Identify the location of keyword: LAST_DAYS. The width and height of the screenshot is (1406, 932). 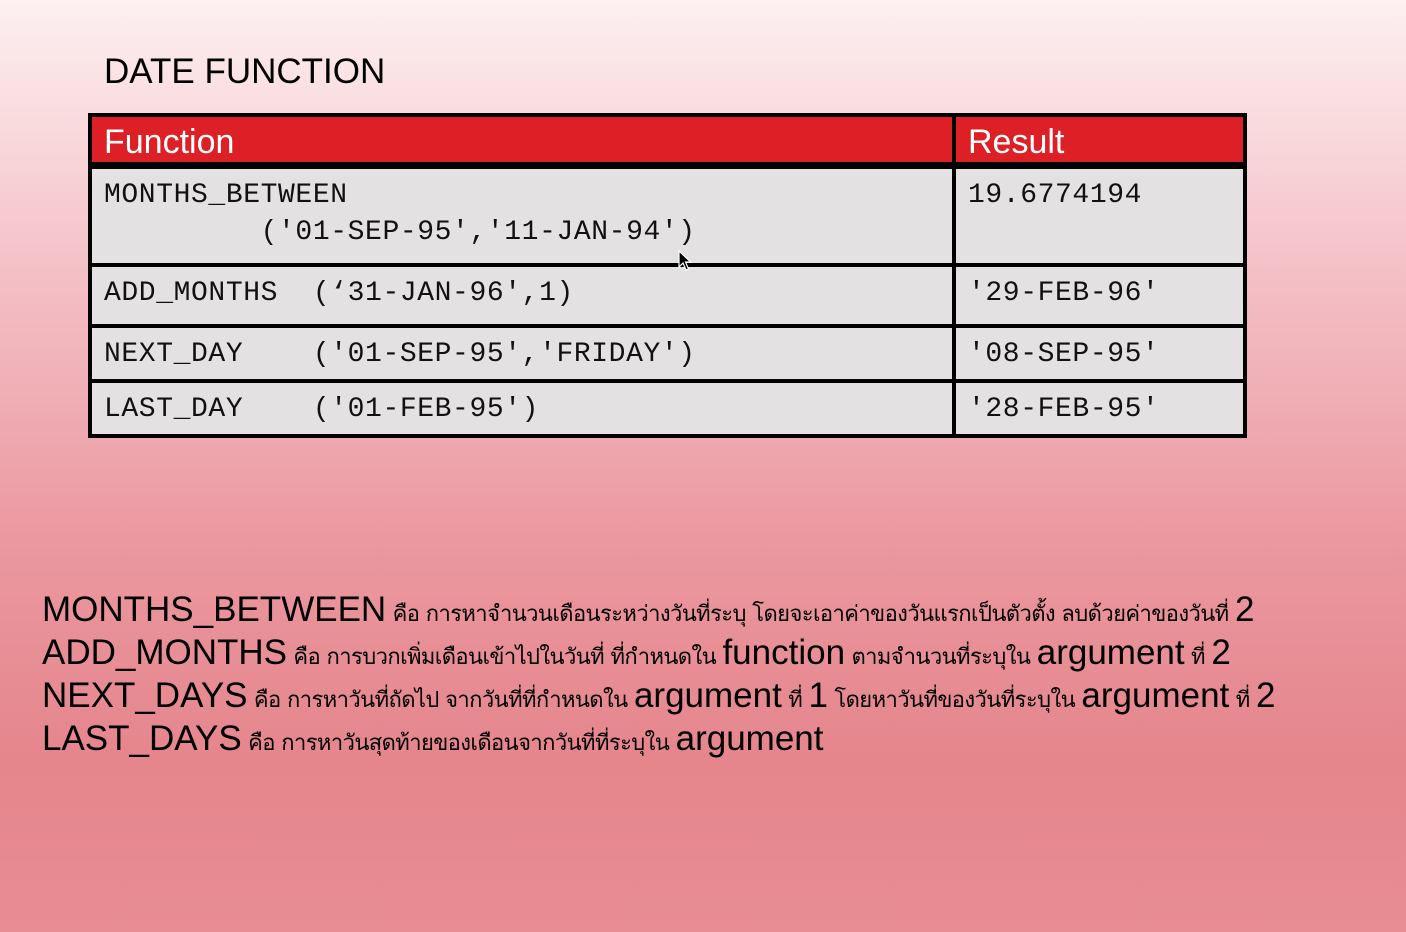
(142, 738).